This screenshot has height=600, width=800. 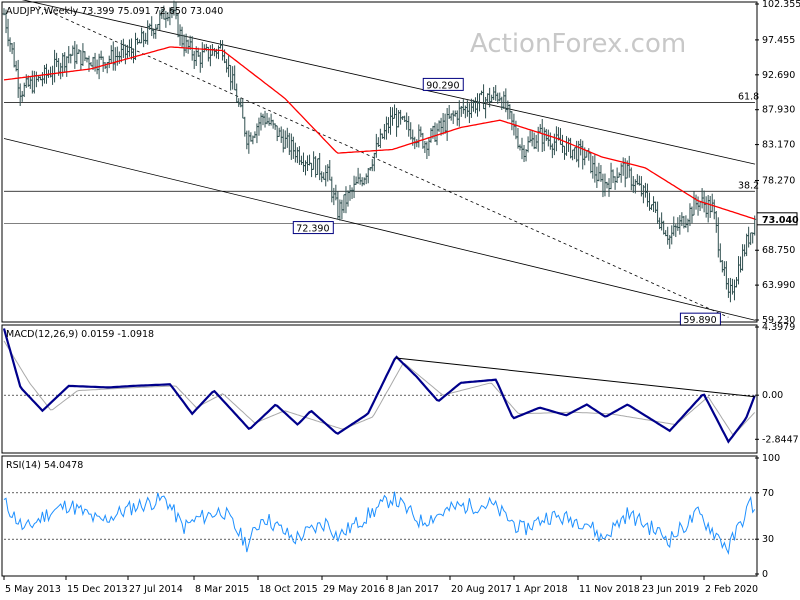 I want to click on rsi-y-tick-label: 30, so click(x=768, y=539).